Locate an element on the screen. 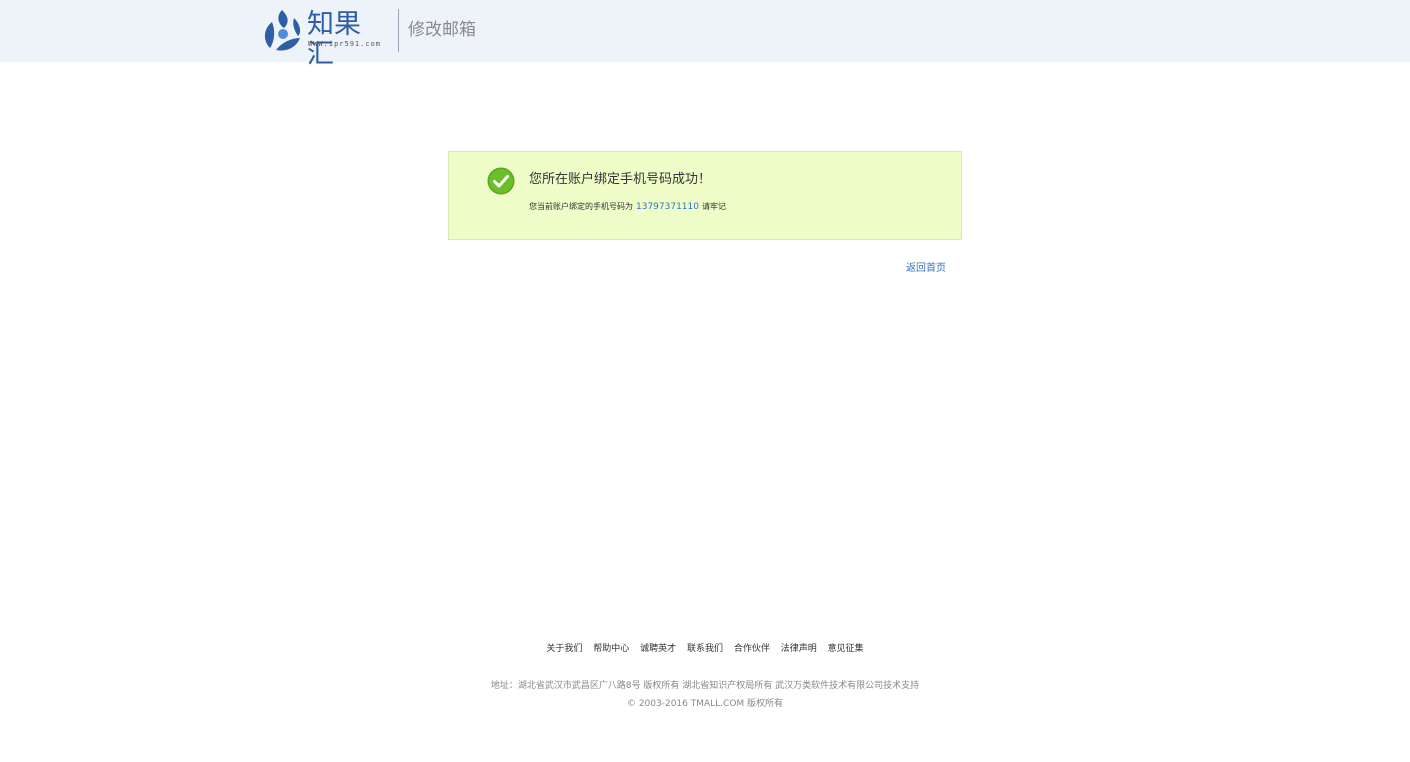 This screenshot has height=762, width=1410. logo-url: WWW.ipr591.com is located at coordinates (345, 44).